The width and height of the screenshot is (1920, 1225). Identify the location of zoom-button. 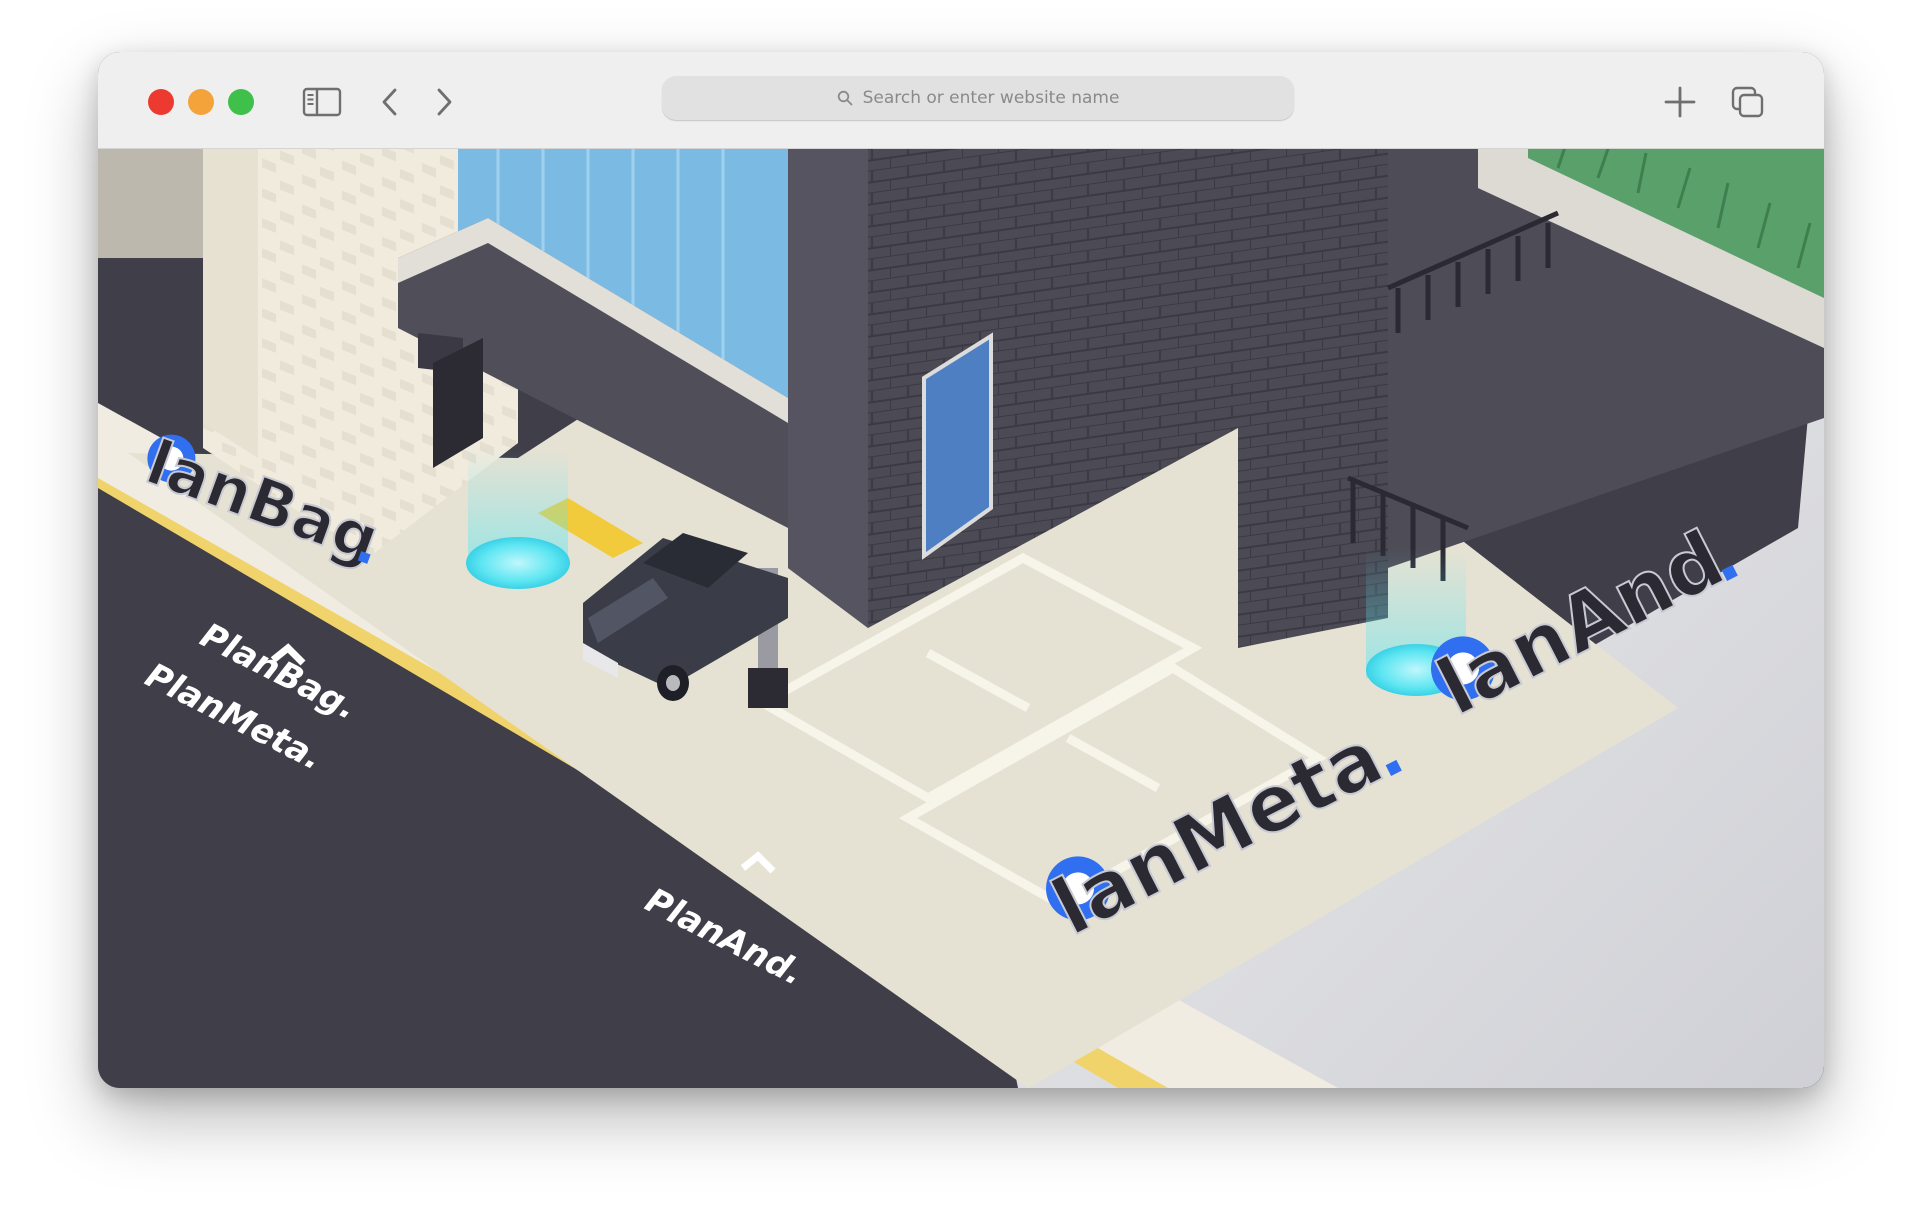
(241, 102).